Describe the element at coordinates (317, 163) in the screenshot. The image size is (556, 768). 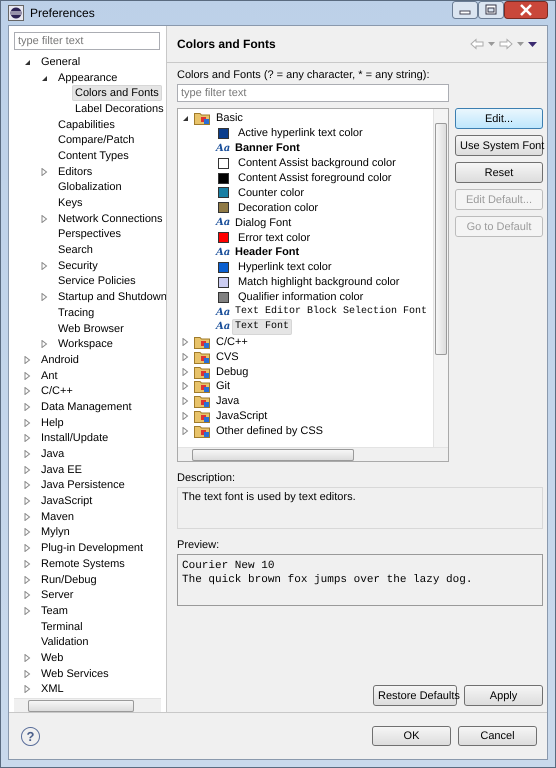
I see `tree-item: Content Assist background color` at that location.